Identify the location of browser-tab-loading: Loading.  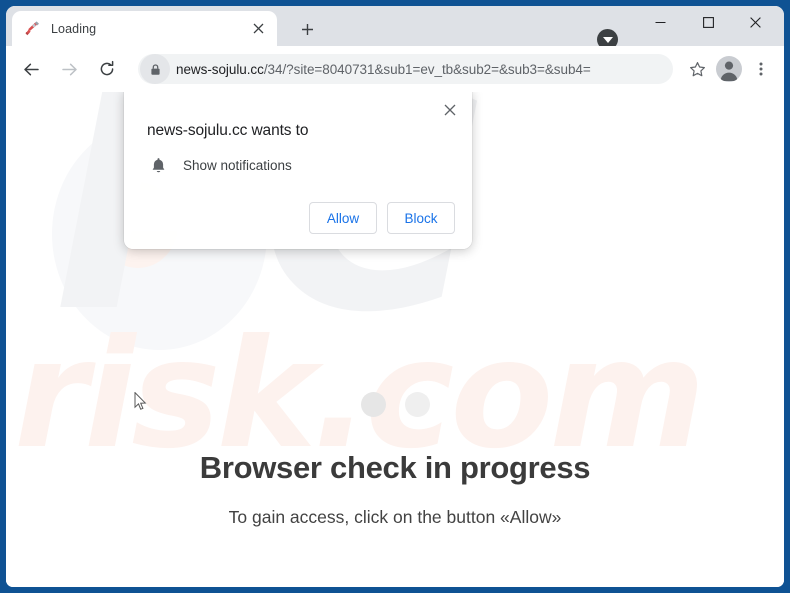
(144, 28).